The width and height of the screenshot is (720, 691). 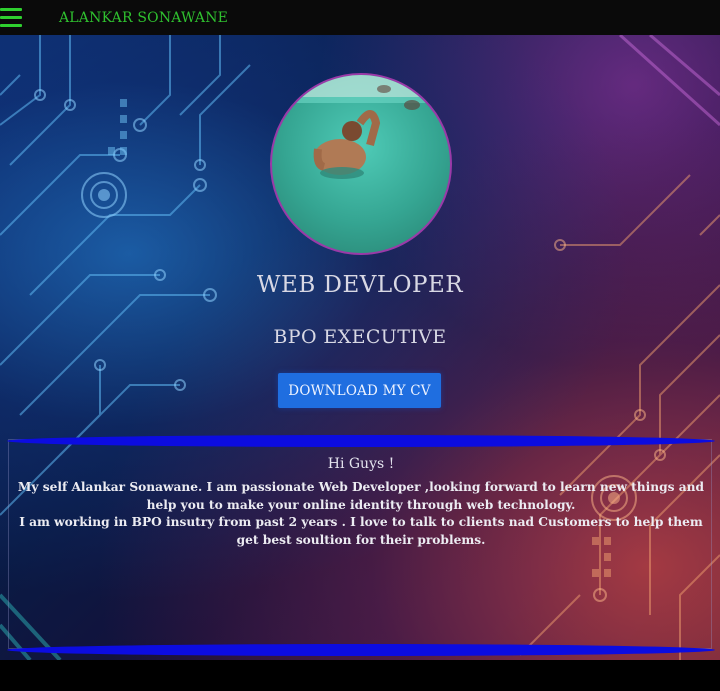 I want to click on profile-photo, so click(x=361, y=164).